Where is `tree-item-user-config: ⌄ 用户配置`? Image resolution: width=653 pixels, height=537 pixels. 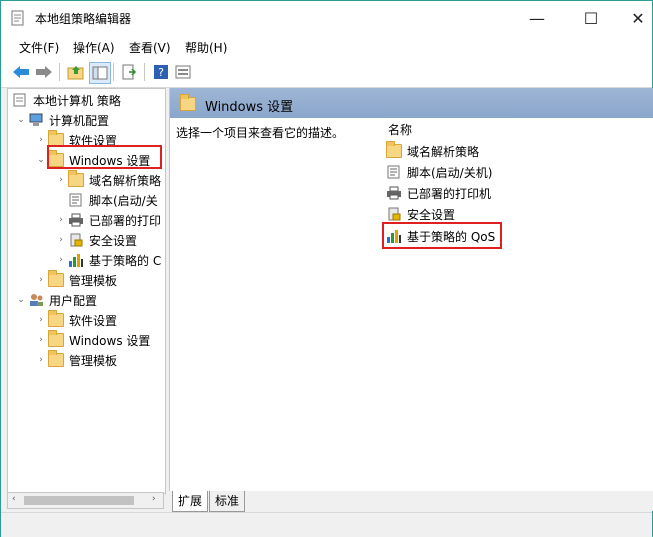
tree-item-user-config: ⌄ 用户配置 is located at coordinates (55, 300).